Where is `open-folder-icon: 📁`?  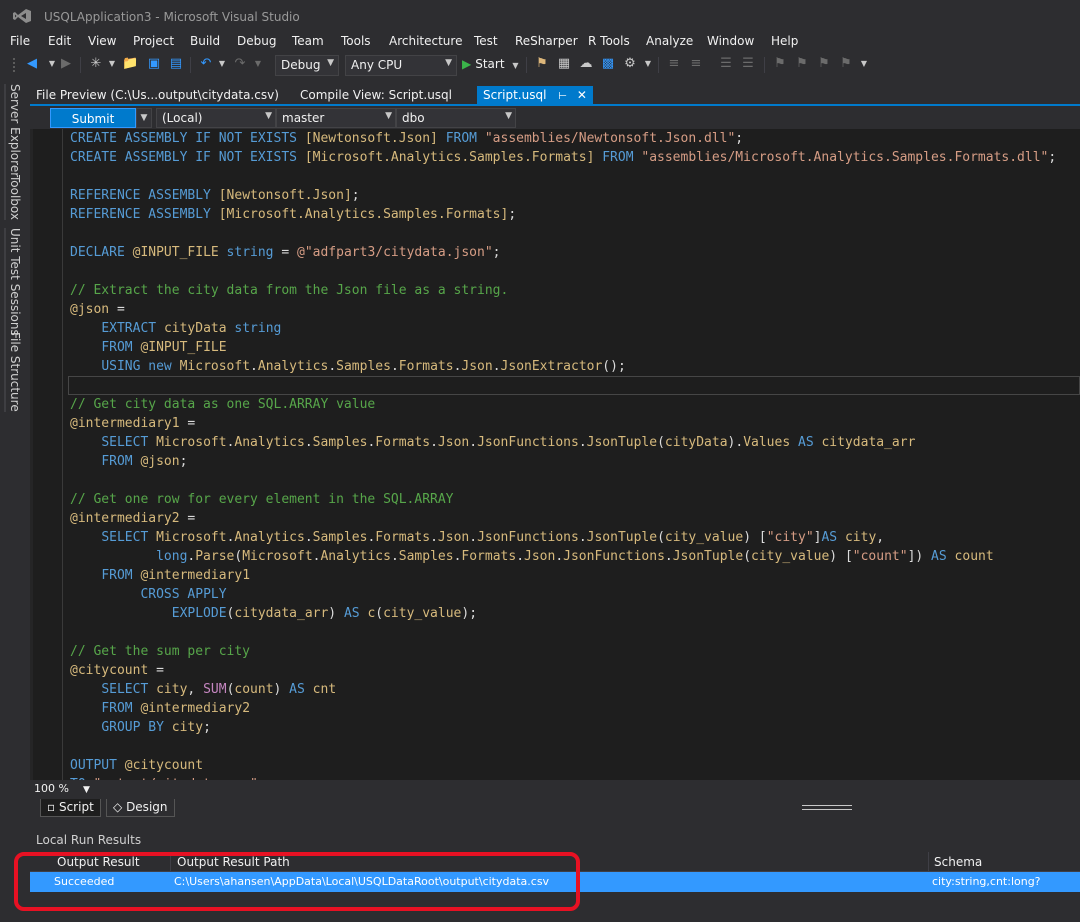
open-folder-icon: 📁 is located at coordinates (130, 64).